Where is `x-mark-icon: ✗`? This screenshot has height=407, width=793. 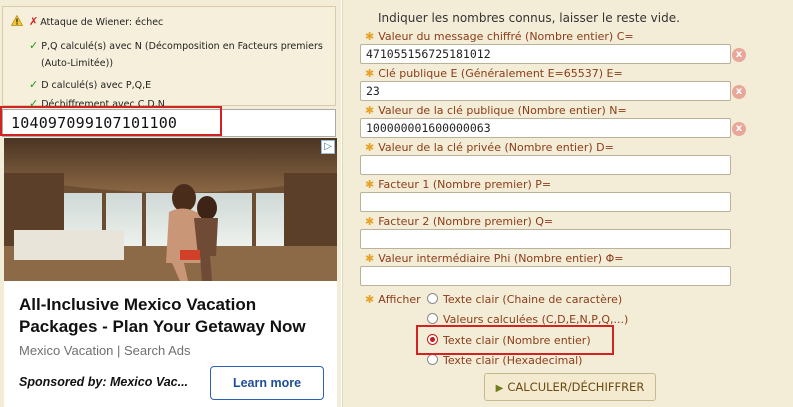 x-mark-icon: ✗ is located at coordinates (34, 21).